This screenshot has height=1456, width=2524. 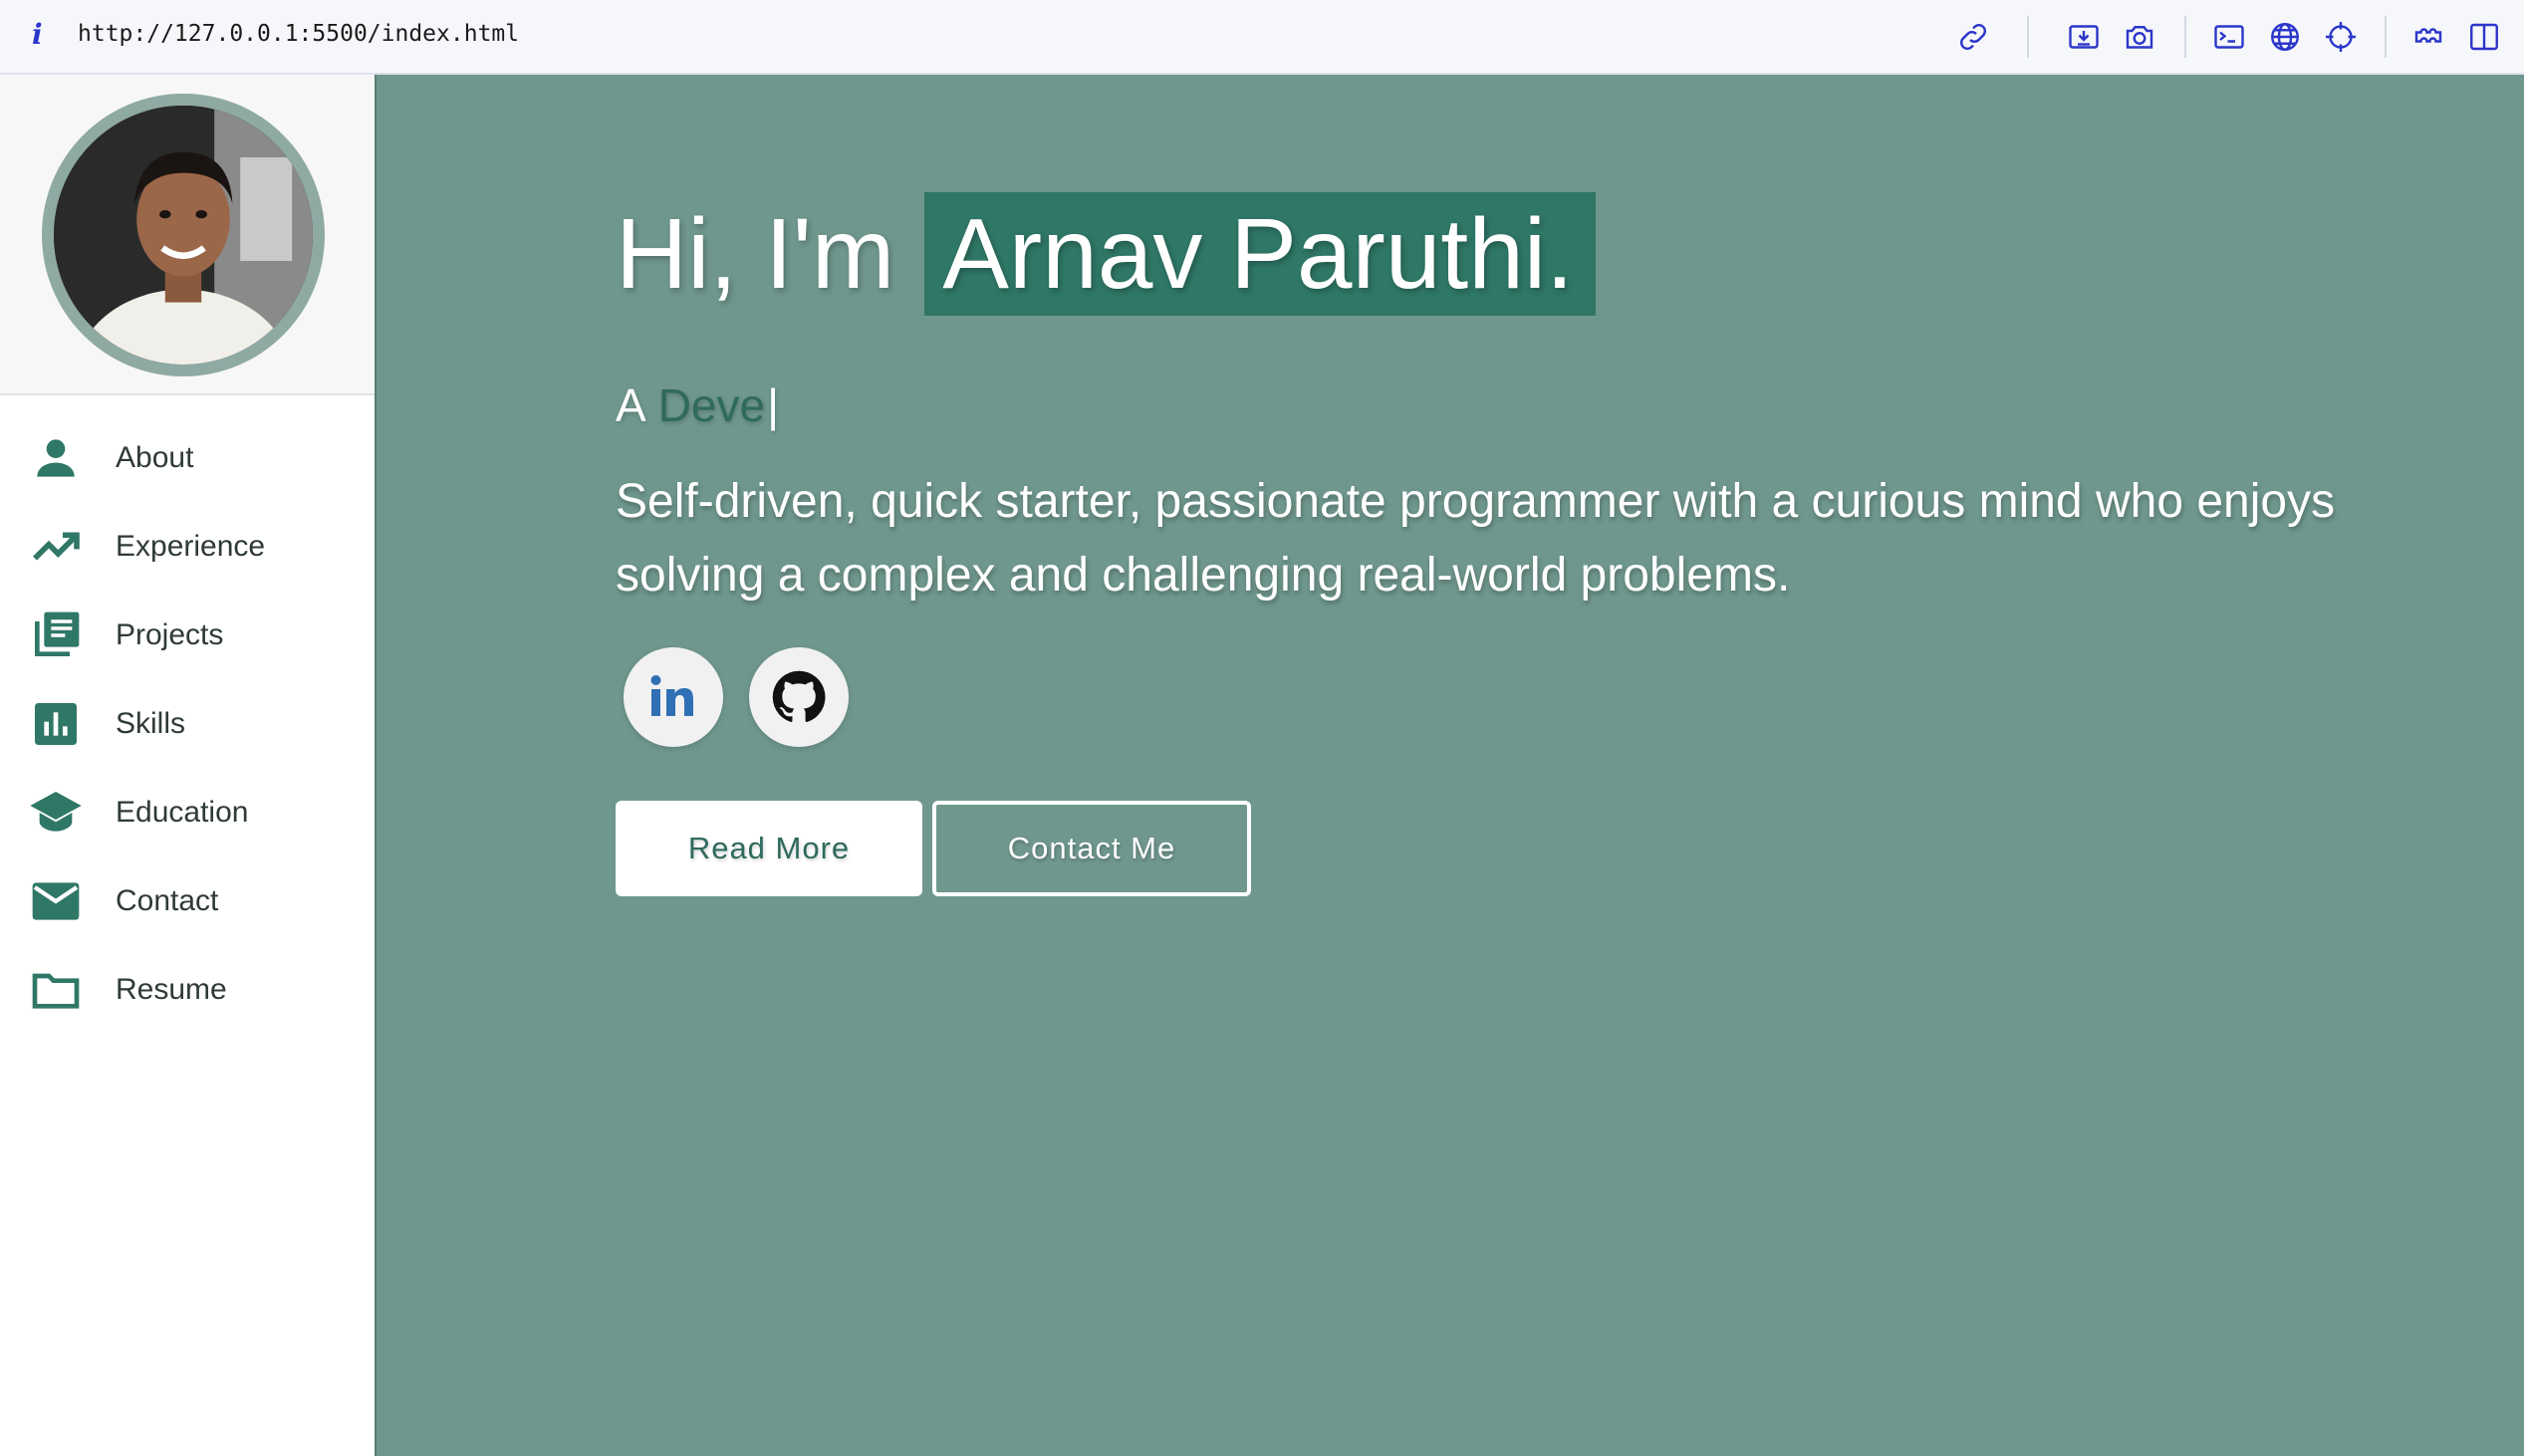 What do you see at coordinates (298, 34) in the screenshot?
I see `address-bar-url: http://127.0.0.1:5500/index.html` at bounding box center [298, 34].